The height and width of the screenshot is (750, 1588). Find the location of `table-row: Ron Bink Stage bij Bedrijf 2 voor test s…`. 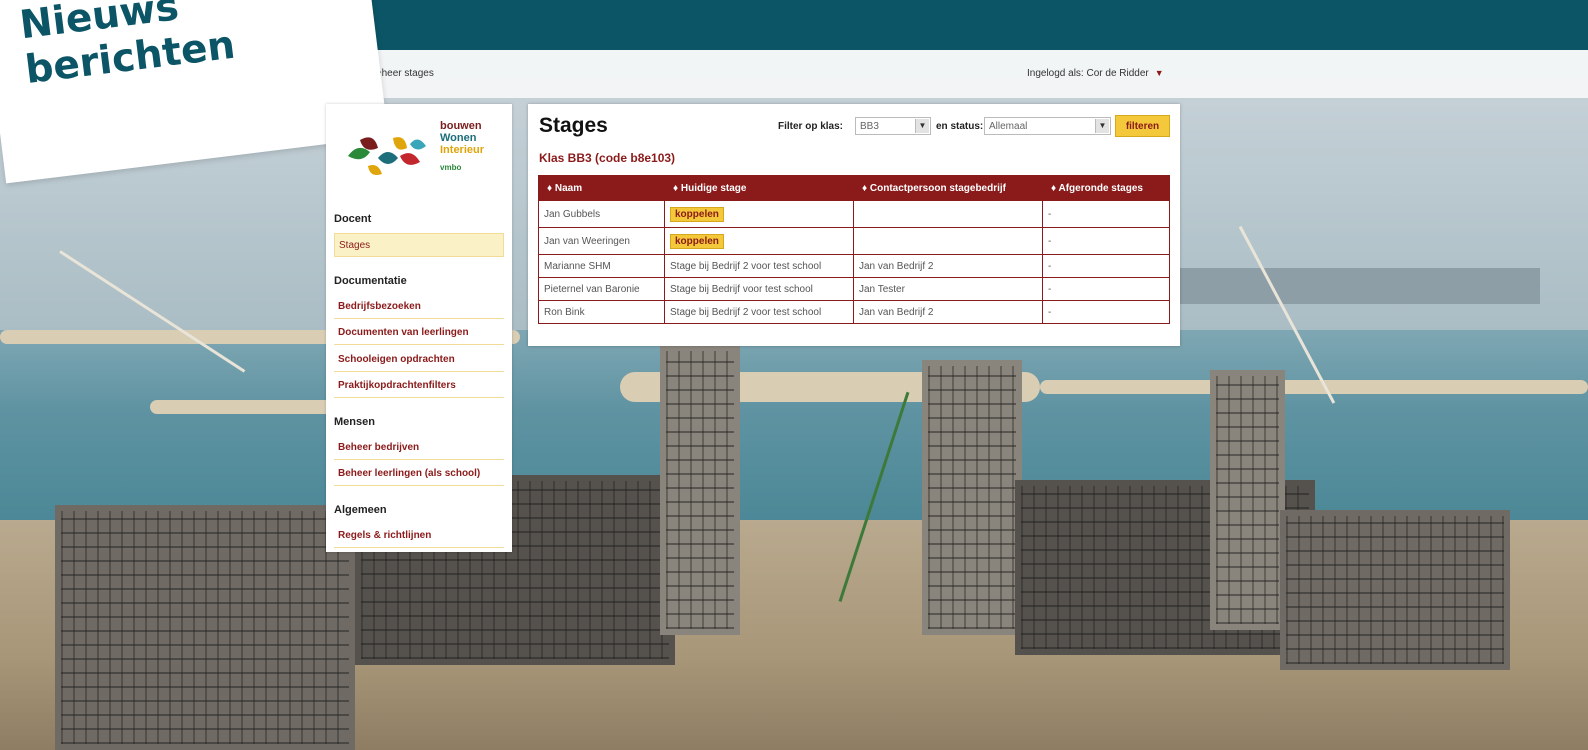

table-row: Ron Bink Stage bij Bedrijf 2 voor test s… is located at coordinates (854, 312).